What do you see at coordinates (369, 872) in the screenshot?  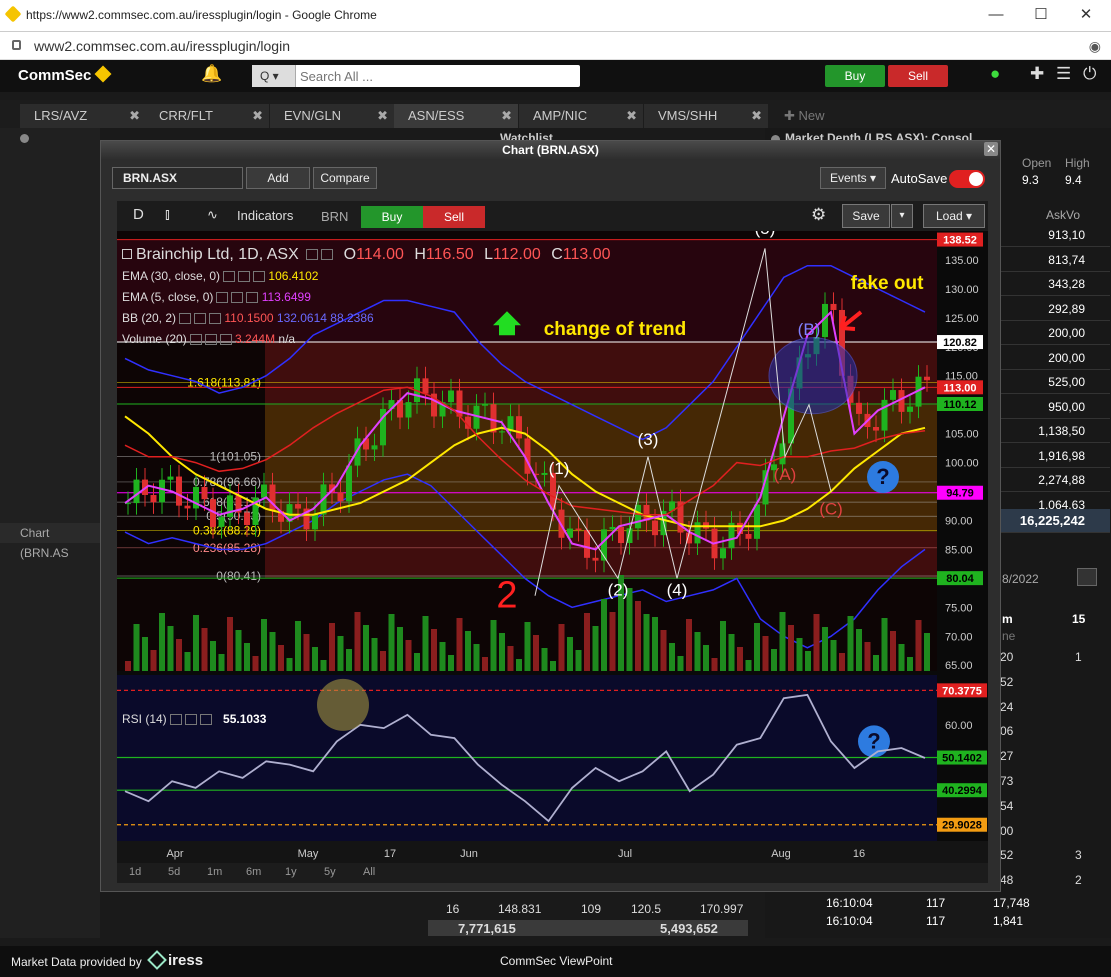 I see `range-all: All` at bounding box center [369, 872].